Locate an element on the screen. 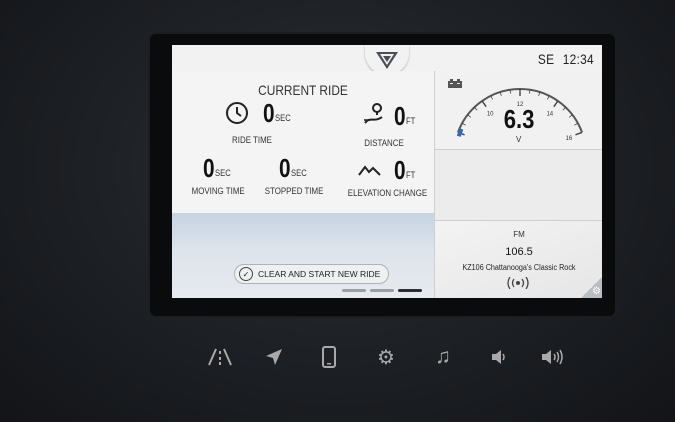 This screenshot has height=422, width=675. navigation-road-icon is located at coordinates (220, 357).